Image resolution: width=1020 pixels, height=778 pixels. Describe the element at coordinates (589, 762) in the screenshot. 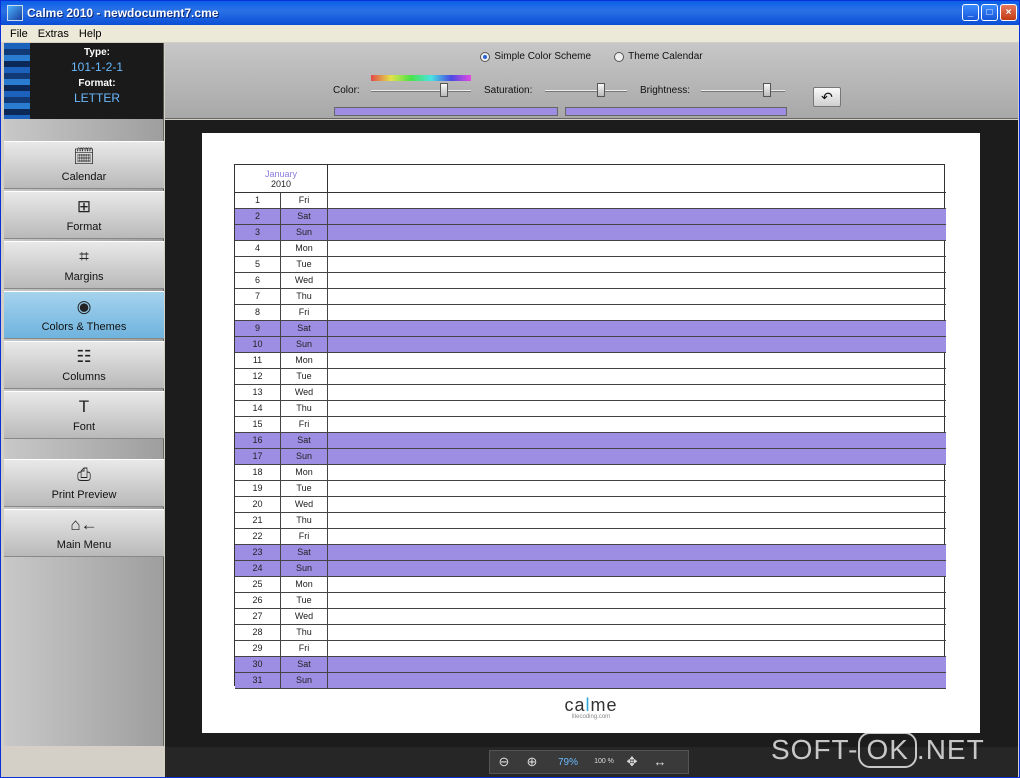

I see `zoom-controls: ⊖ ⊕ 79% 100 % ✥ ↔` at that location.